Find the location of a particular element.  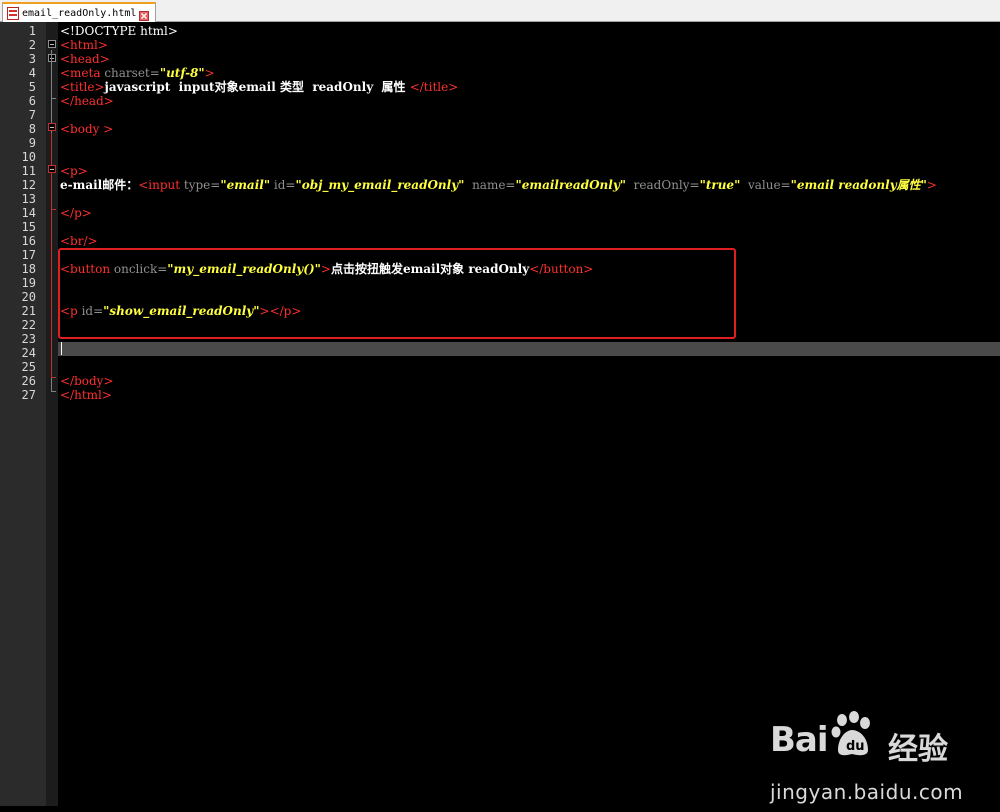

line-number: 12 is located at coordinates (28, 185).